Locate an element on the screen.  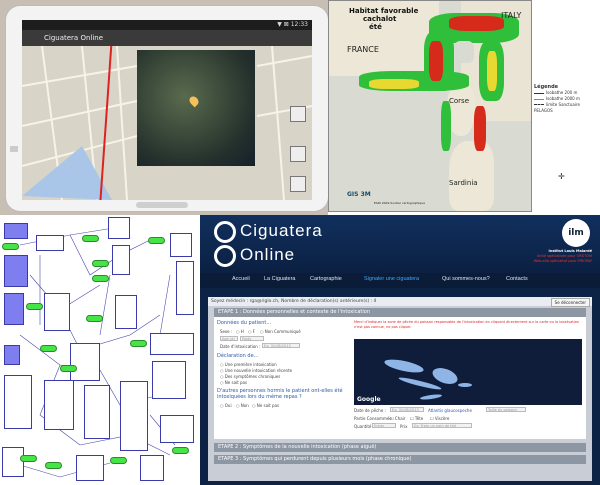
taille-select: Taille du poisson is located at coordinates (506, 409).